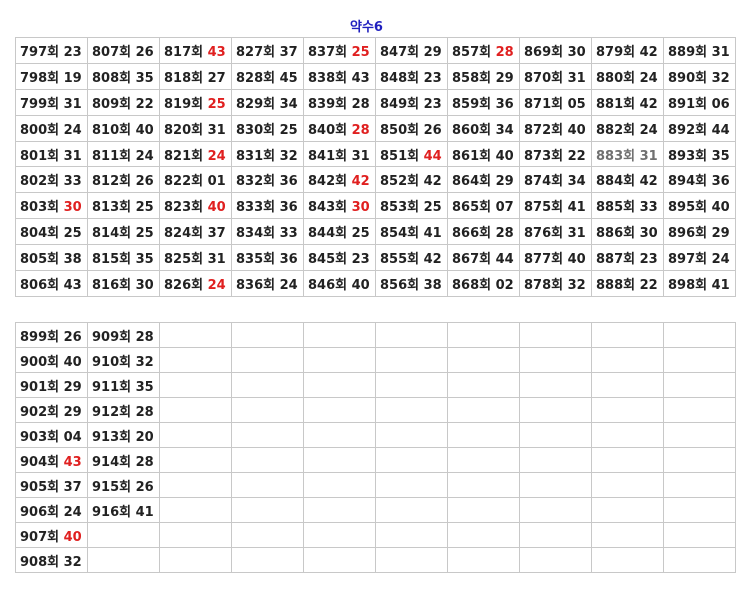 This screenshot has height=590, width=739. I want to click on draw-cell: 915회 26, so click(123, 485).